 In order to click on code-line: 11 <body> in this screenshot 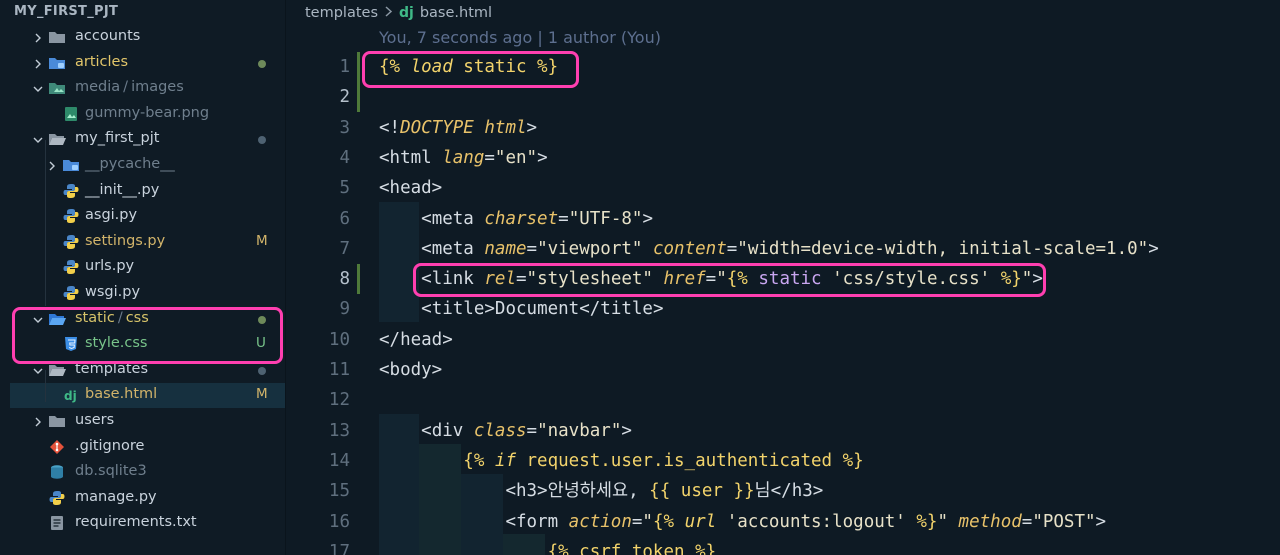, I will do `click(783, 370)`.